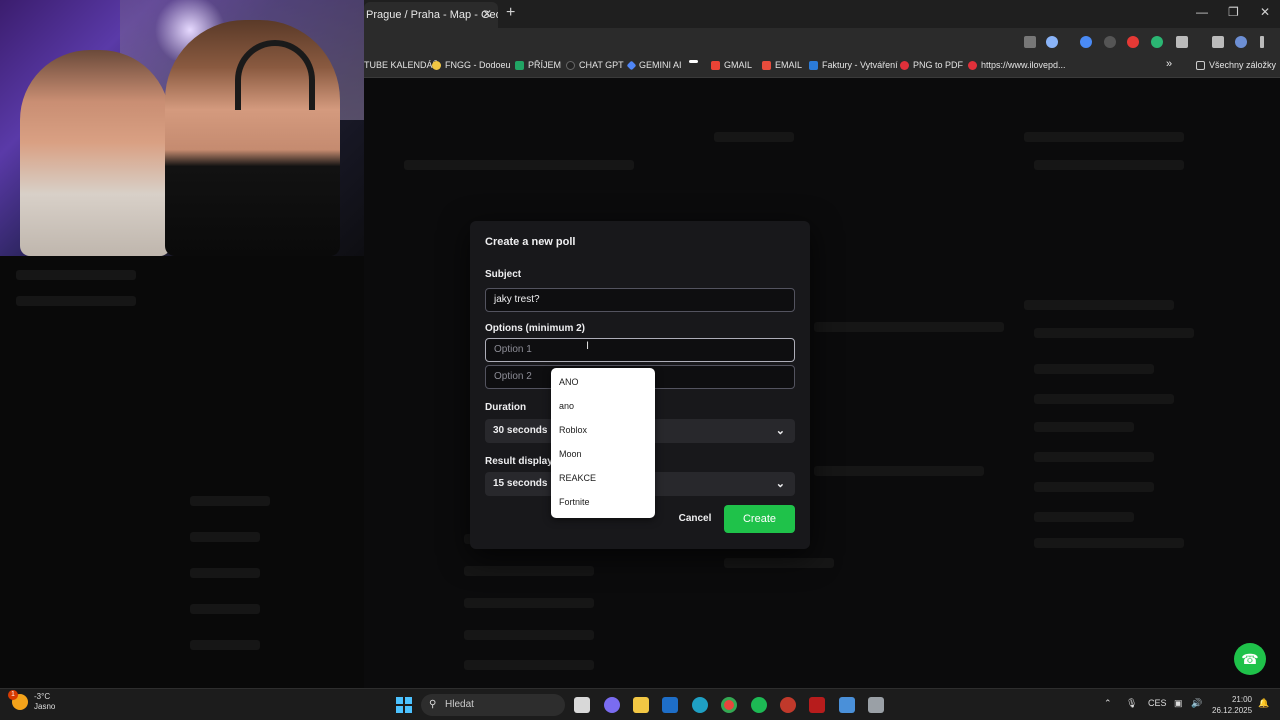 Image resolution: width=1280 pixels, height=720 pixels. What do you see at coordinates (660, 65) in the screenshot?
I see `bookmark-label: GEMINI AI` at bounding box center [660, 65].